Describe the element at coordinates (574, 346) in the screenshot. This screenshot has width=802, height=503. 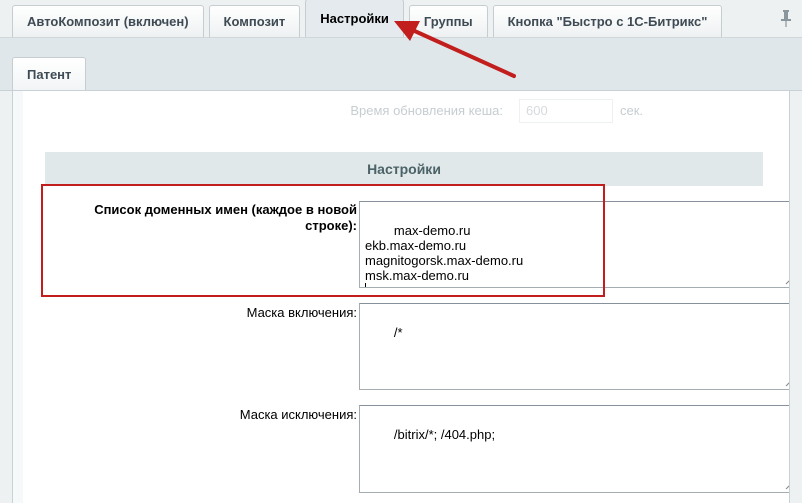
I see `include-mask-textarea: /*` at that location.